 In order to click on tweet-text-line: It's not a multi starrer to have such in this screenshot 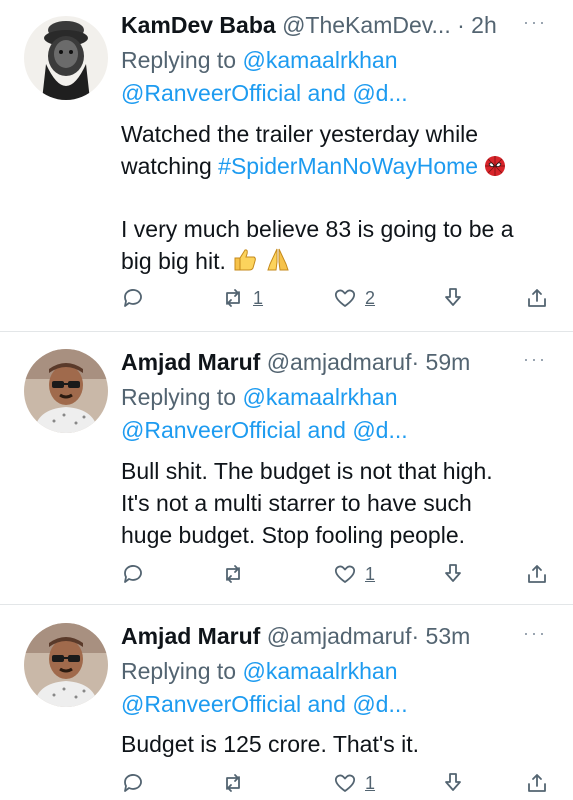, I will do `click(296, 503)`.